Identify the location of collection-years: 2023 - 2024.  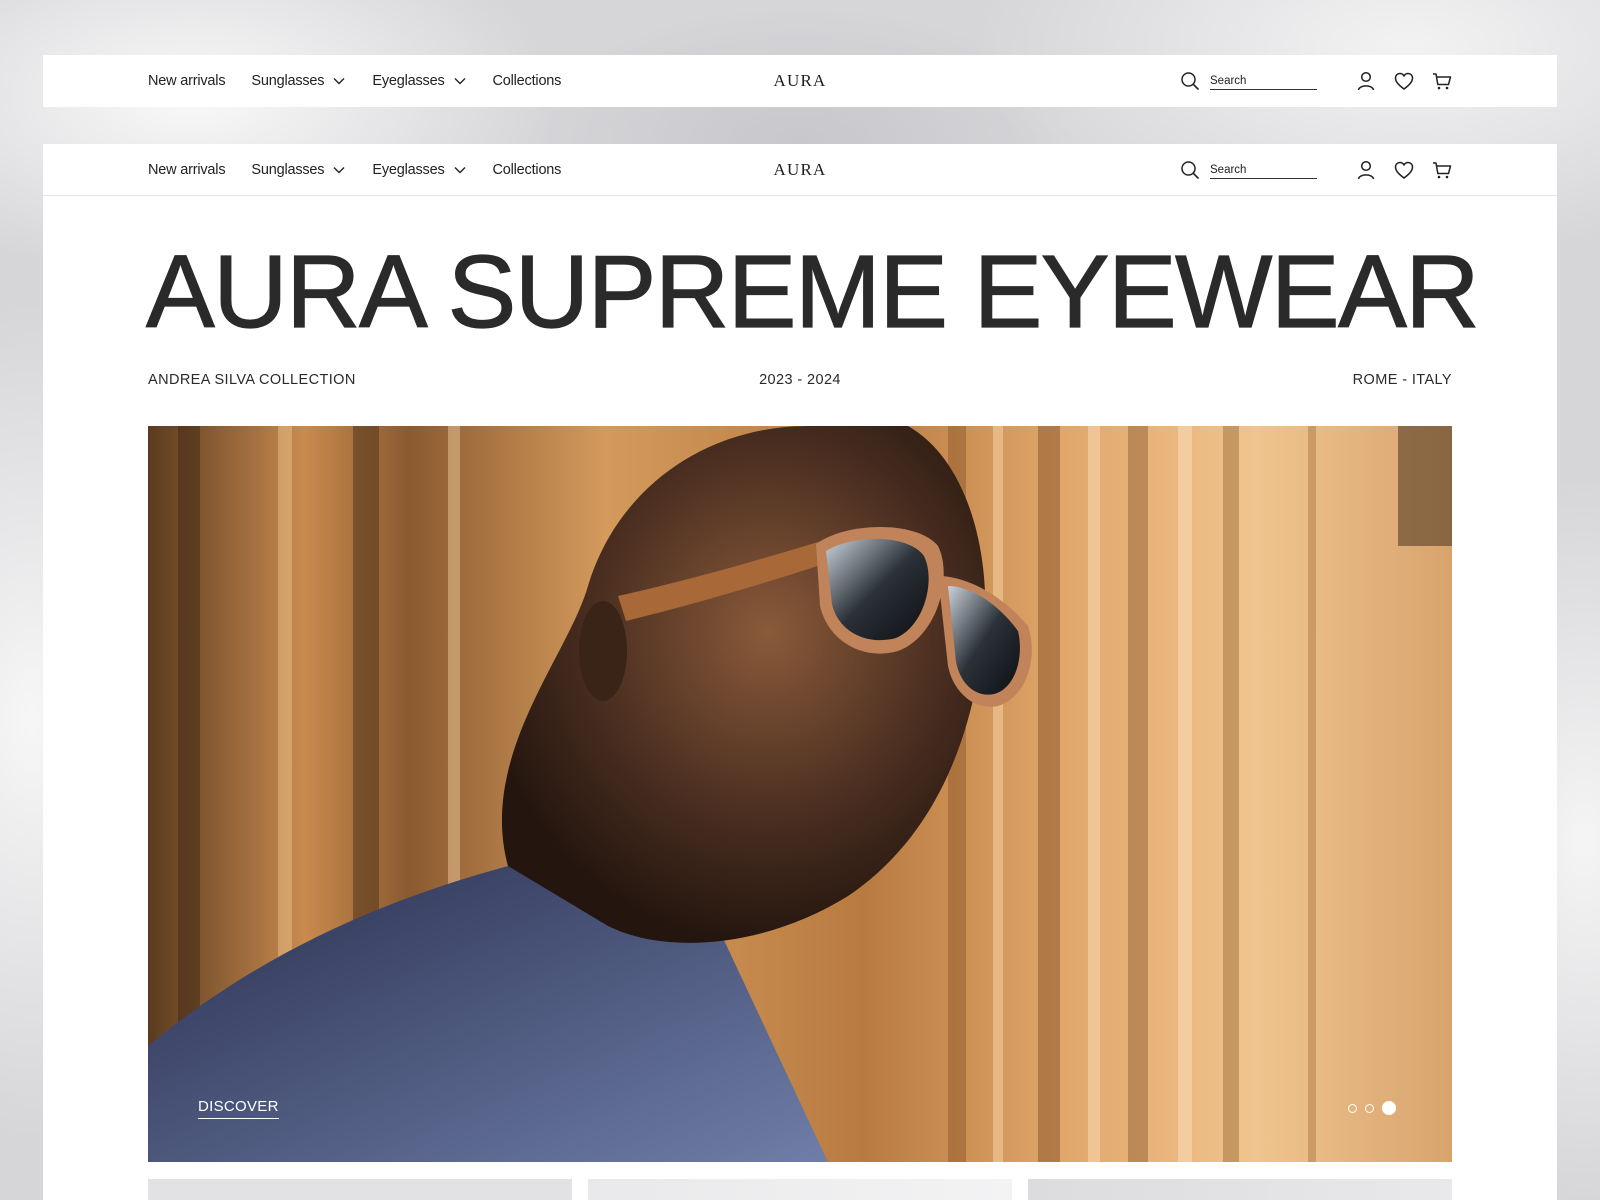
(800, 380).